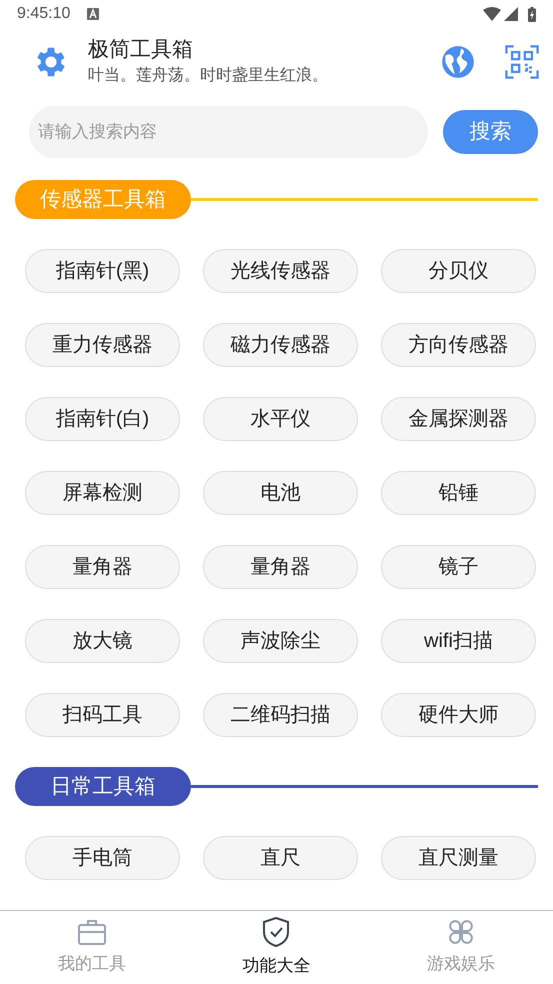 Image resolution: width=553 pixels, height=984 pixels. What do you see at coordinates (458, 271) in the screenshot?
I see `tool-button: 分贝仪` at bounding box center [458, 271].